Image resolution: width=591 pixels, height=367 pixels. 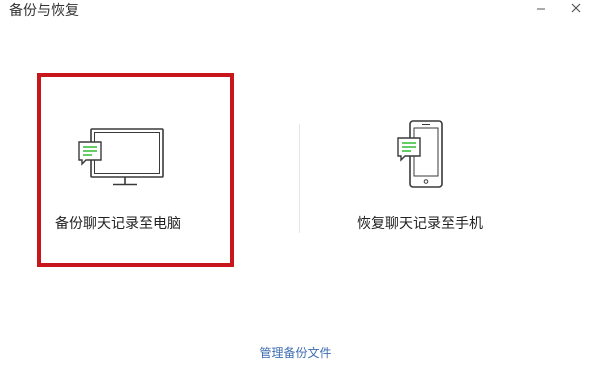 What do you see at coordinates (44, 11) in the screenshot?
I see `window-title: 备份与恢复` at bounding box center [44, 11].